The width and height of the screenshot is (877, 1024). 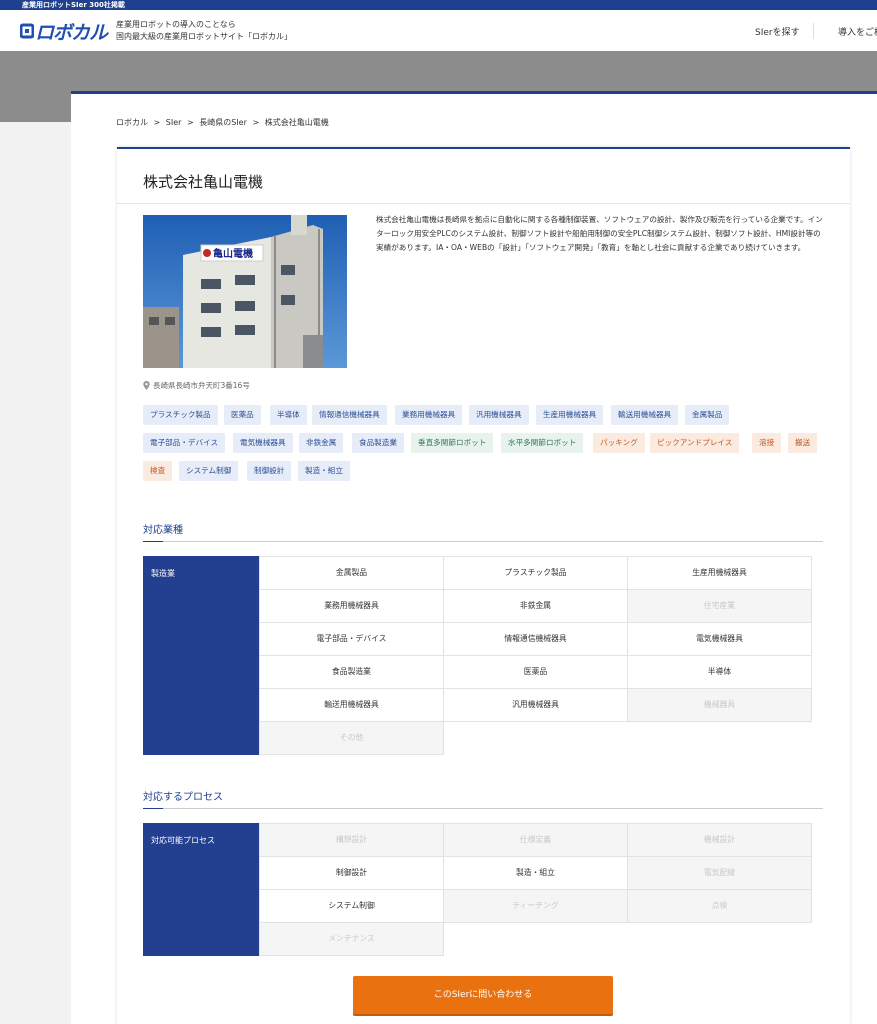 What do you see at coordinates (351, 639) in the screenshot?
I see `industry-cell: 電子部品・デバイス` at bounding box center [351, 639].